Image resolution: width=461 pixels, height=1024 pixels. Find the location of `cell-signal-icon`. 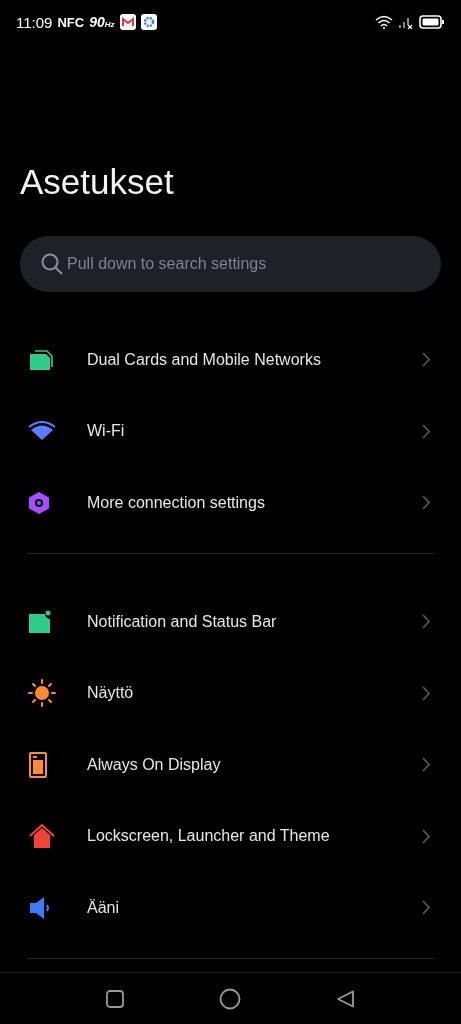

cell-signal-icon is located at coordinates (406, 22).